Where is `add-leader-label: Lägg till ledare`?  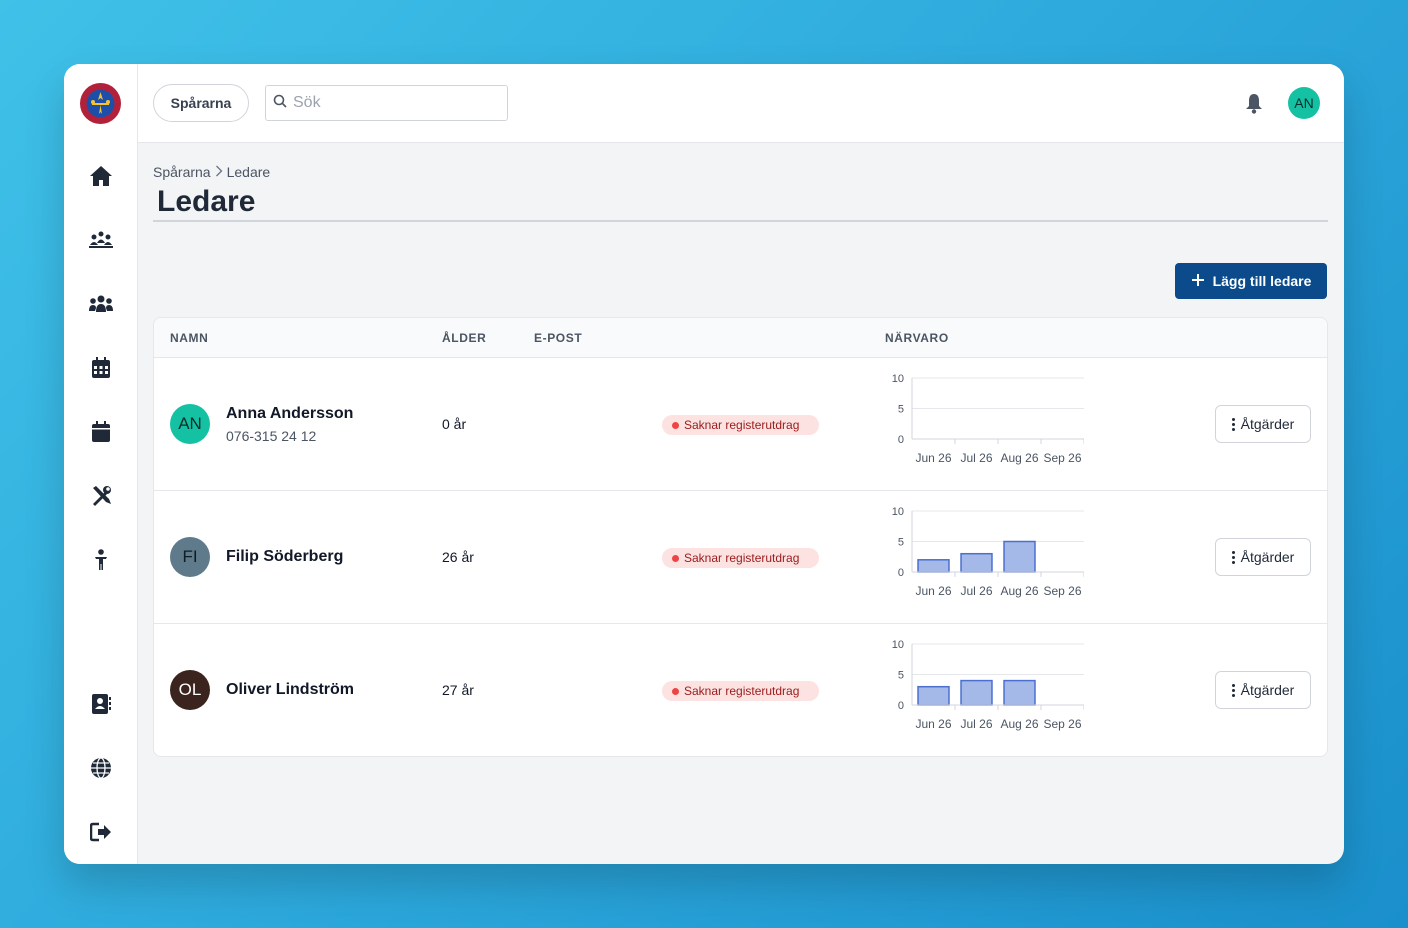 add-leader-label: Lägg till ledare is located at coordinates (1262, 281).